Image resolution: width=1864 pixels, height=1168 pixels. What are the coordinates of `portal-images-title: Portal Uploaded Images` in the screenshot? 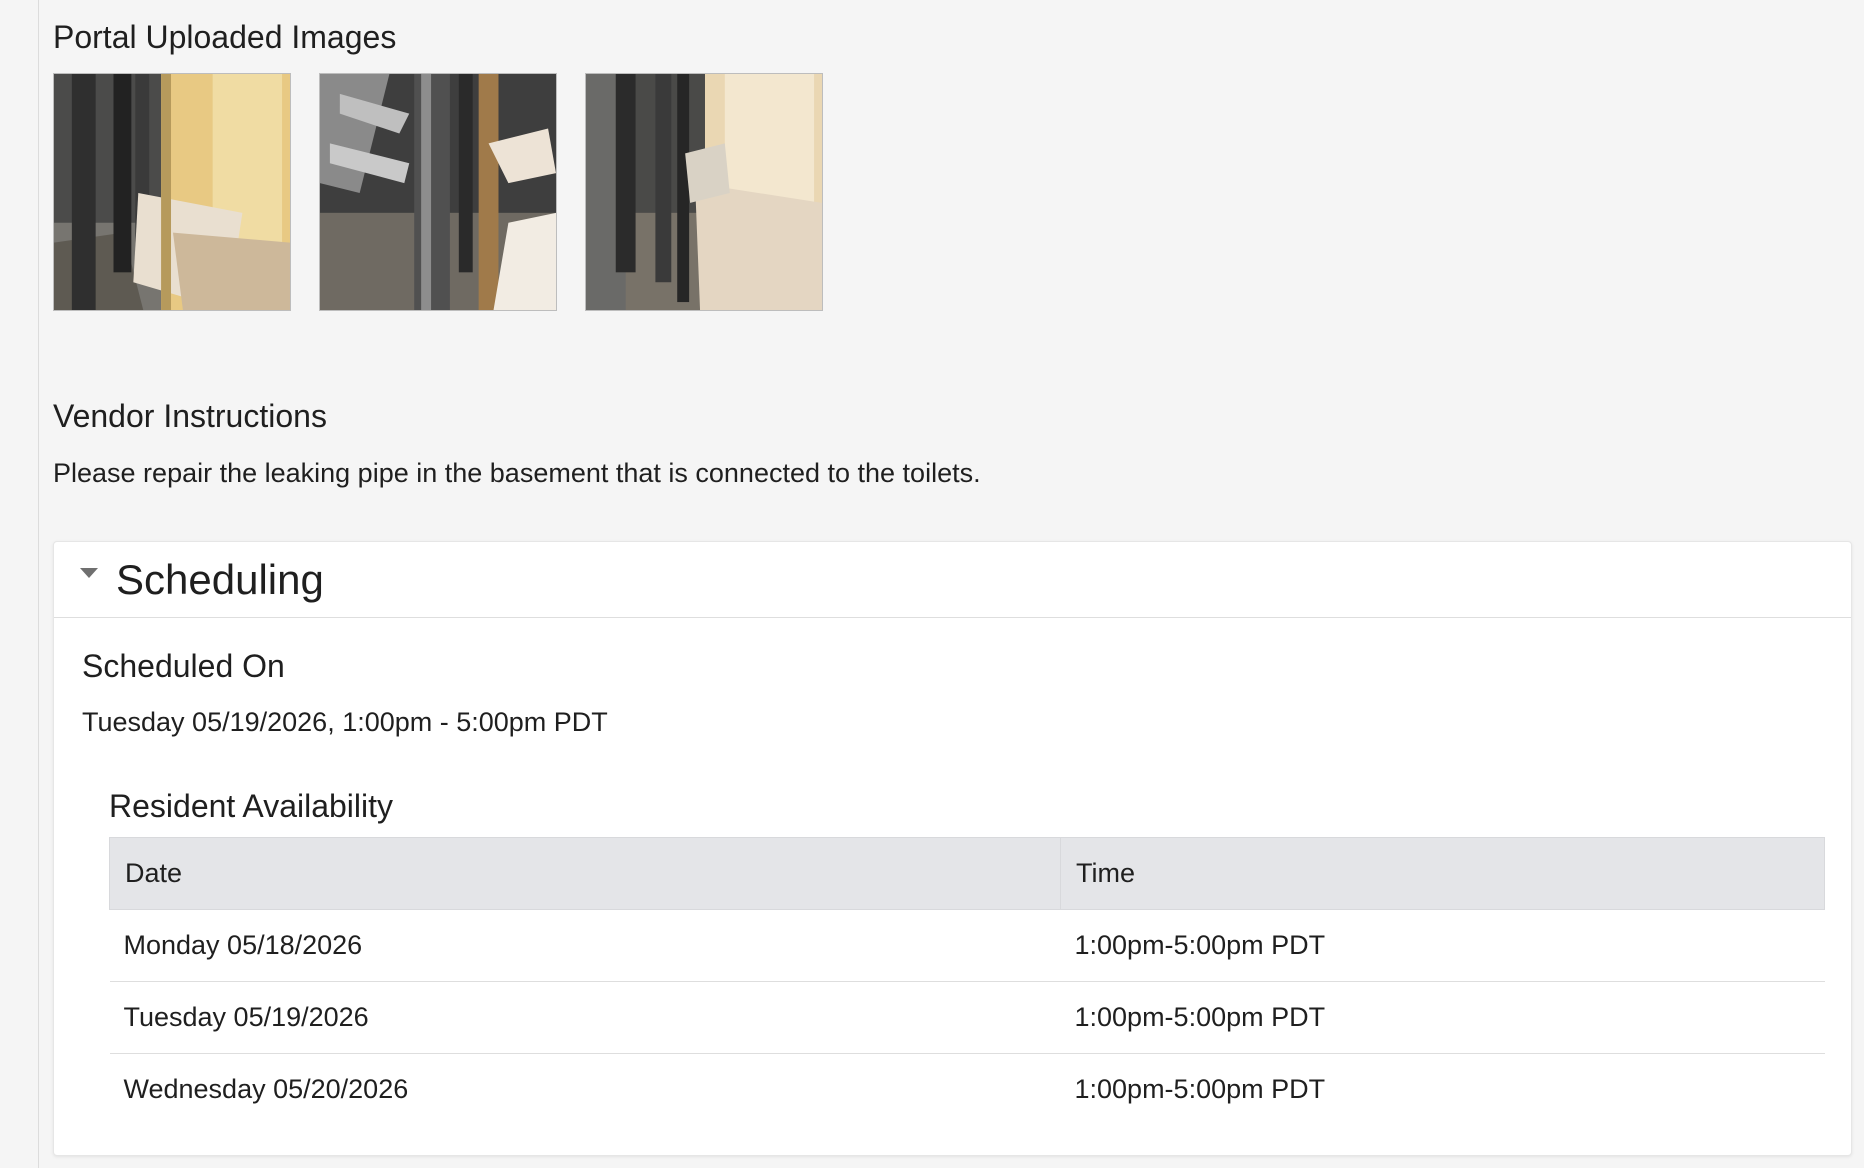 It's located at (225, 37).